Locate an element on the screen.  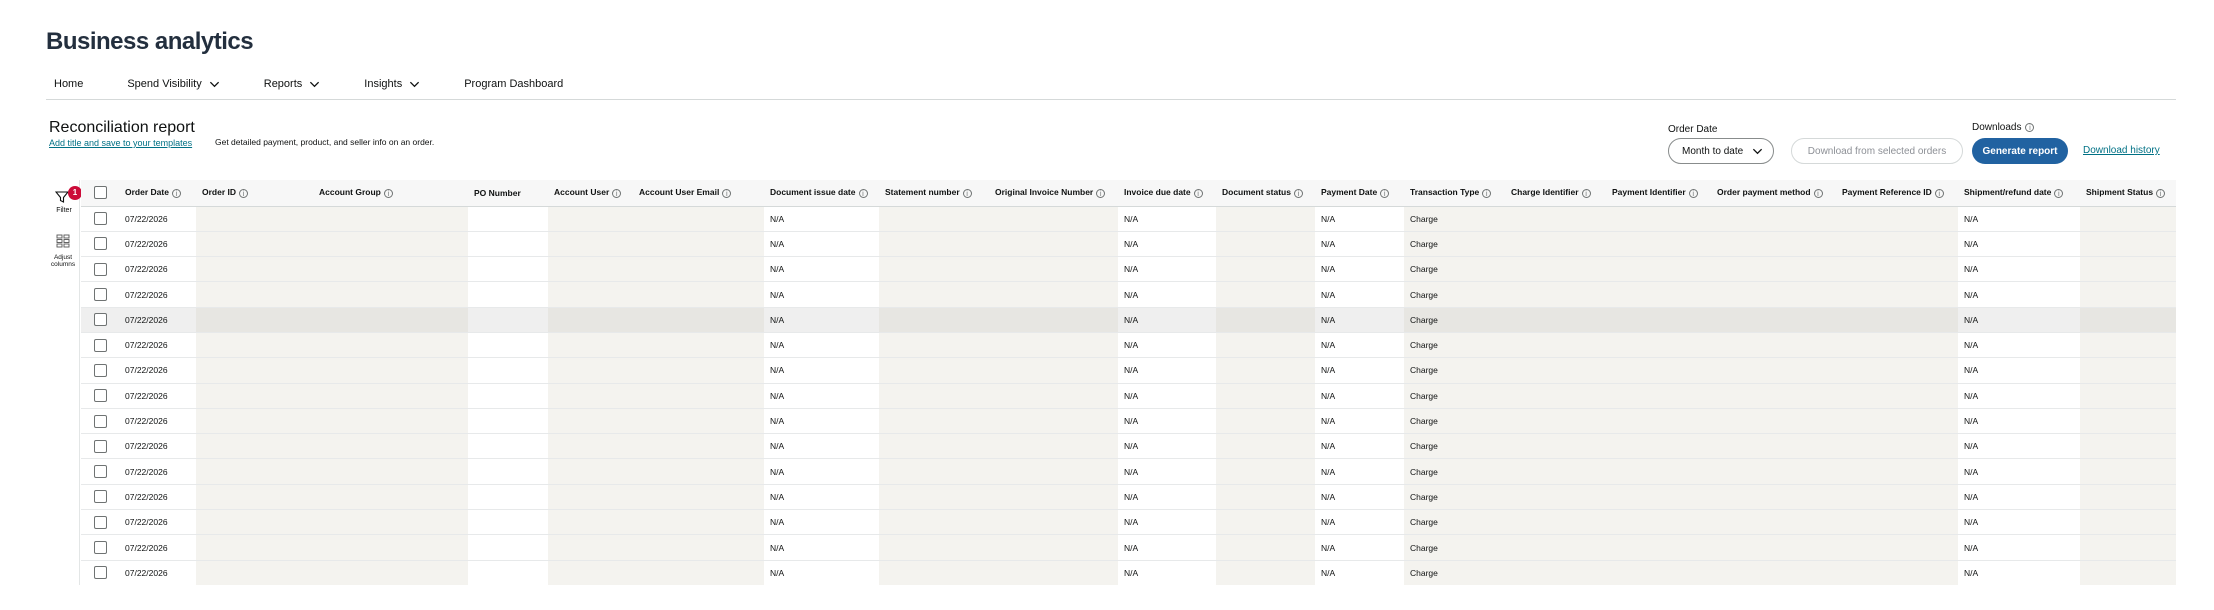
adjust-columns-button: Adjust columns is located at coordinates (63, 251).